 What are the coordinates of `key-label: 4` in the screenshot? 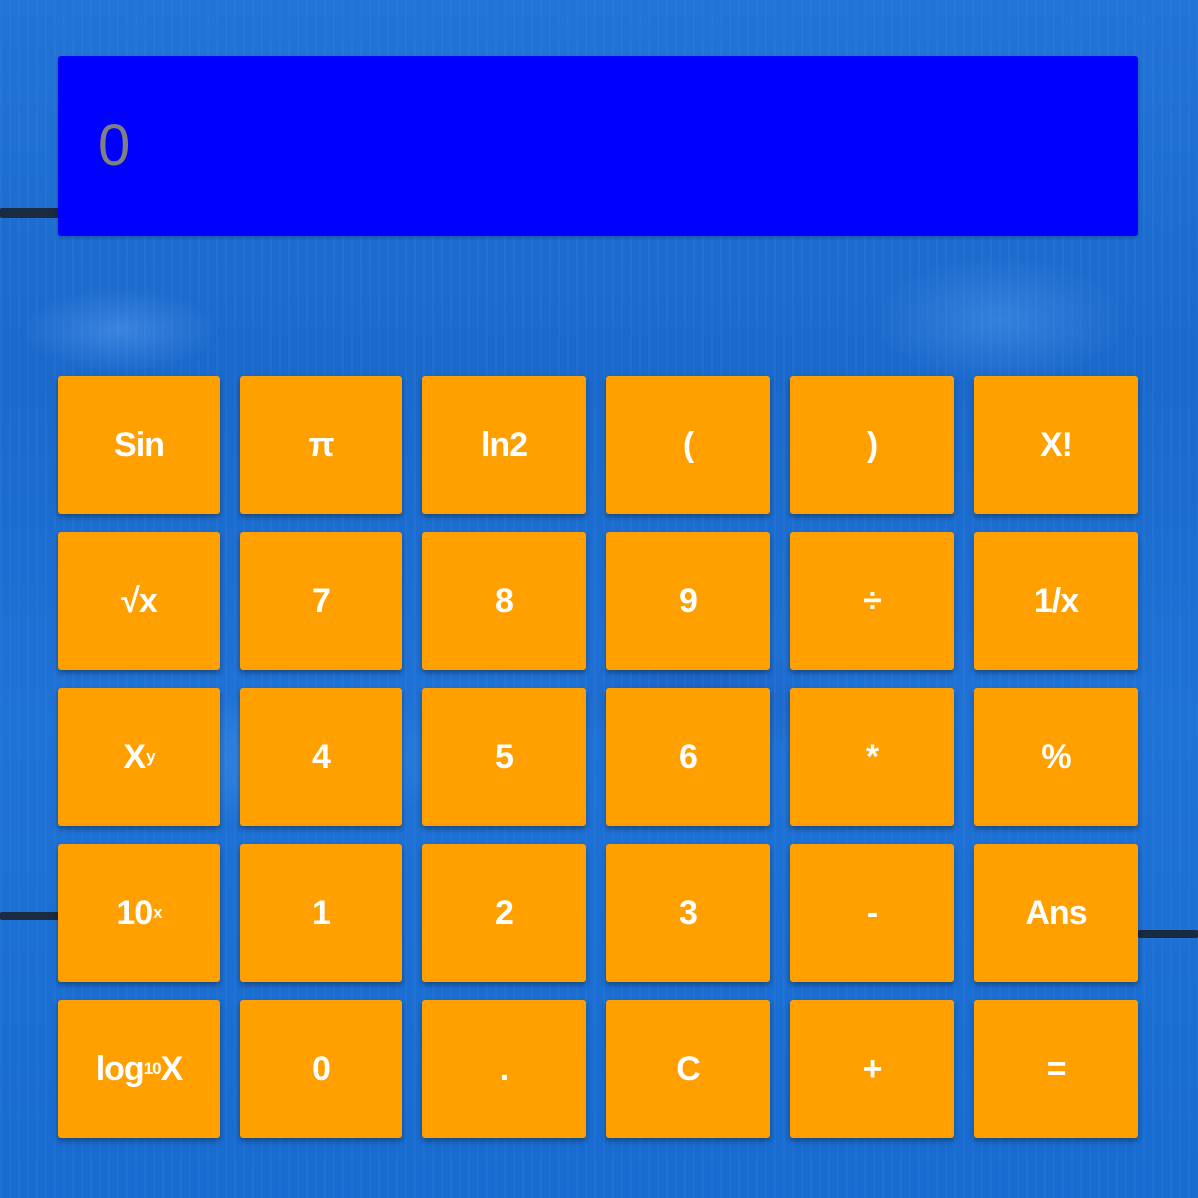 It's located at (321, 756).